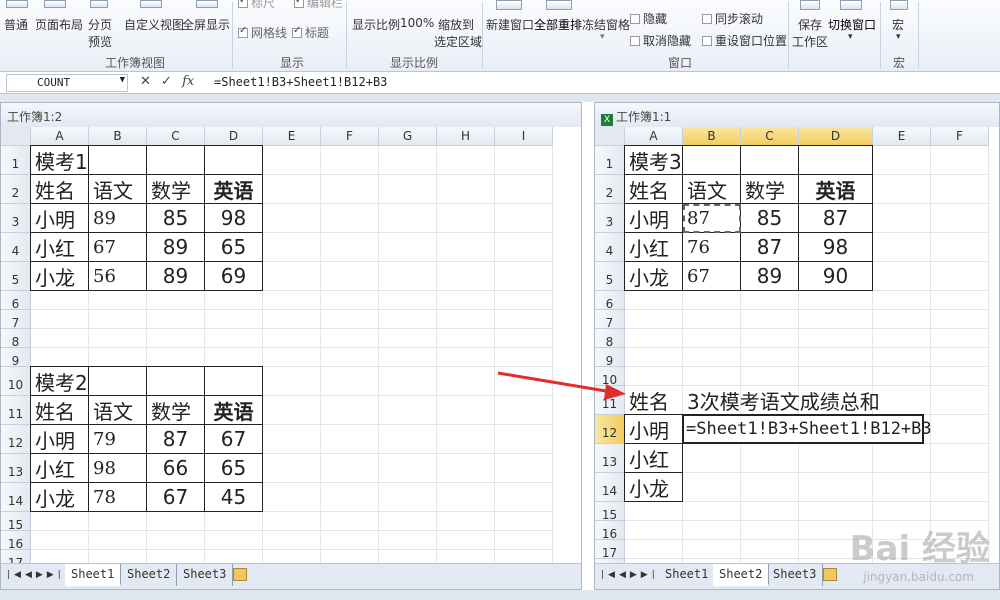  I want to click on summary-name-cell: 小明, so click(654, 429).